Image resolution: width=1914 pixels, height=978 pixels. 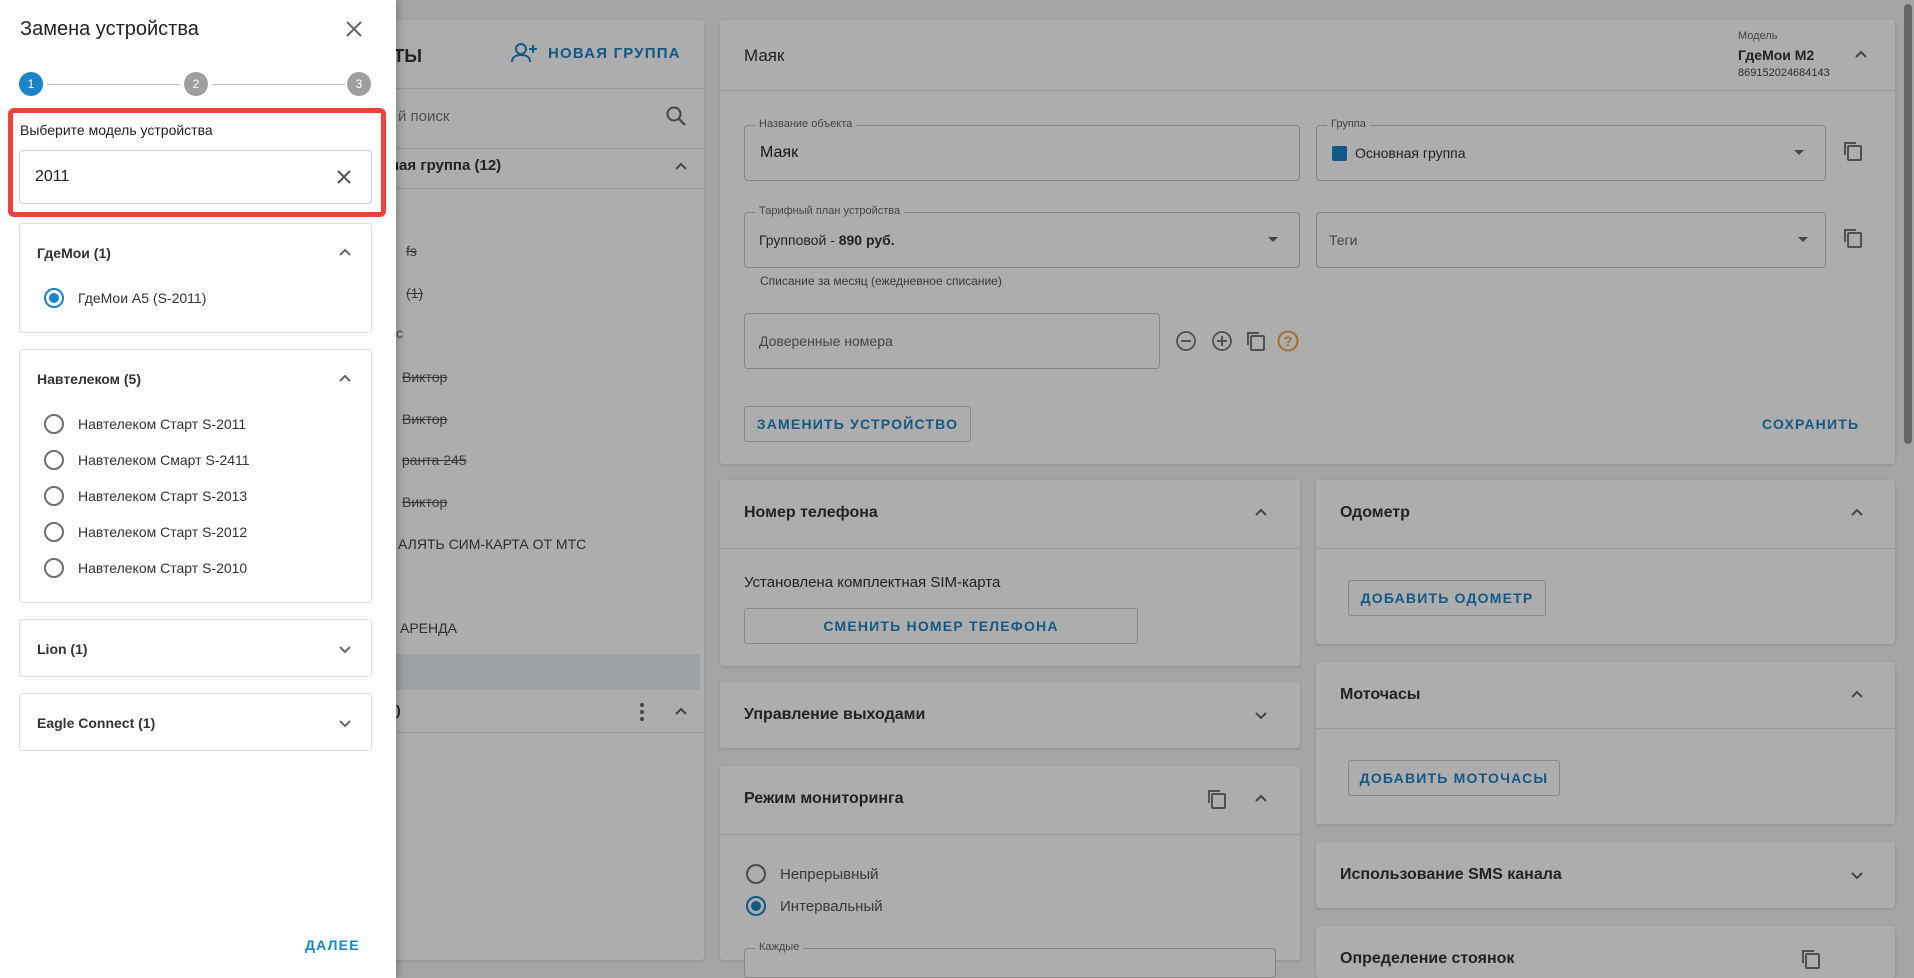 I want to click on model-group-lion: Lion (1), so click(x=195, y=648).